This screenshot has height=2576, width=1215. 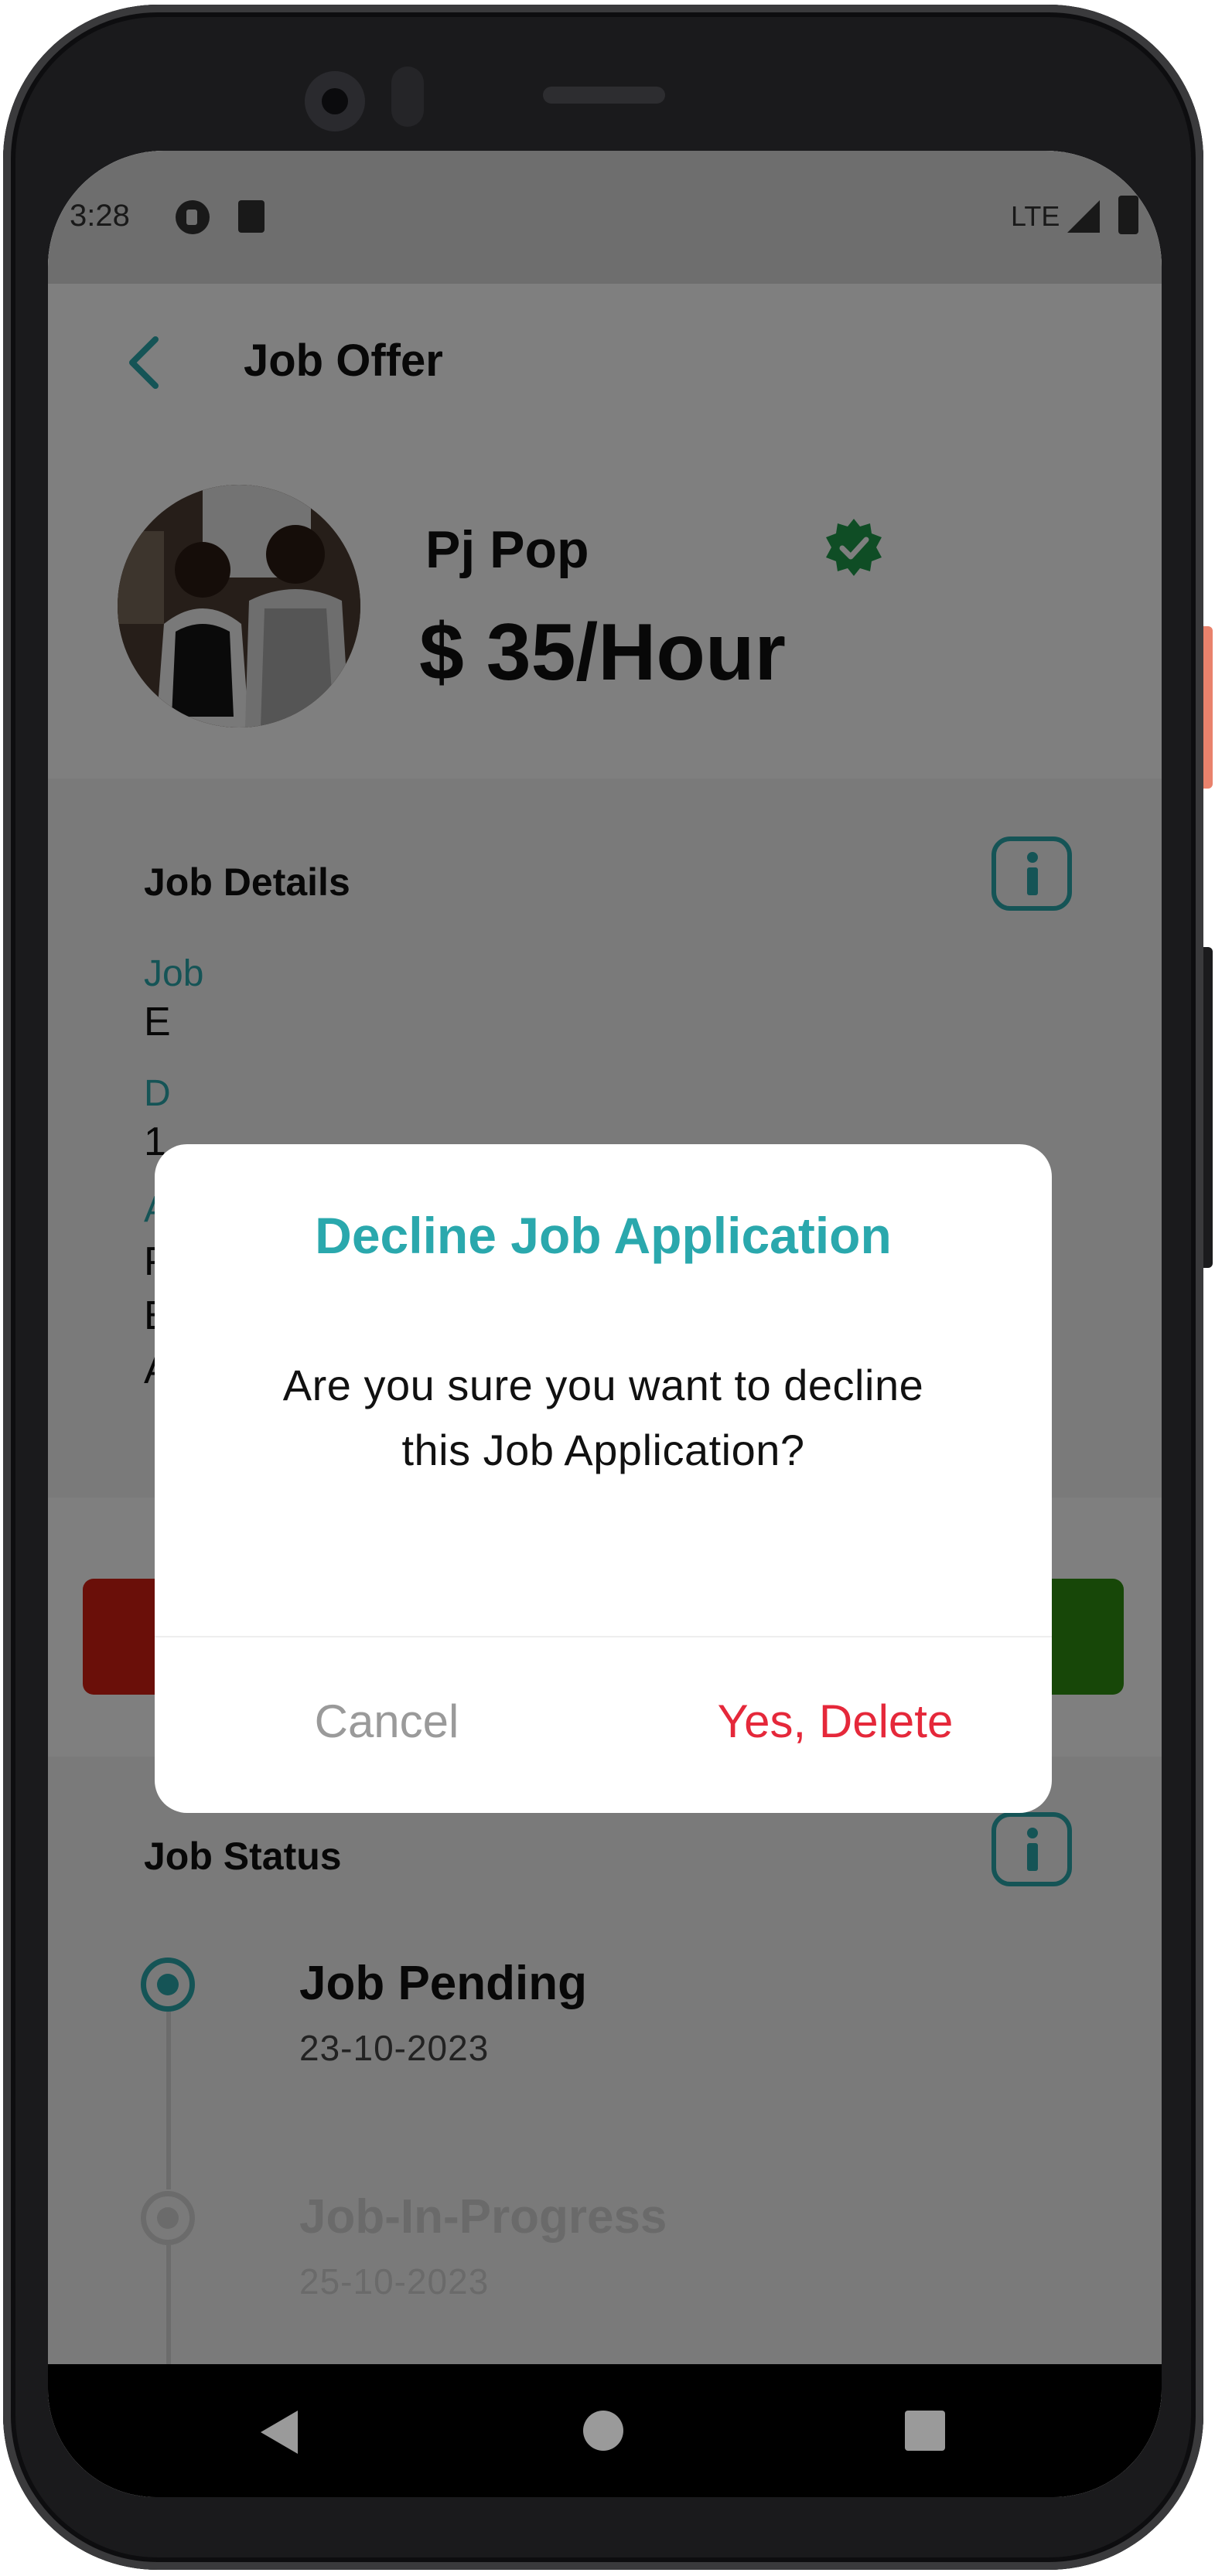 What do you see at coordinates (925, 2431) in the screenshot?
I see `nav-recents-icon` at bounding box center [925, 2431].